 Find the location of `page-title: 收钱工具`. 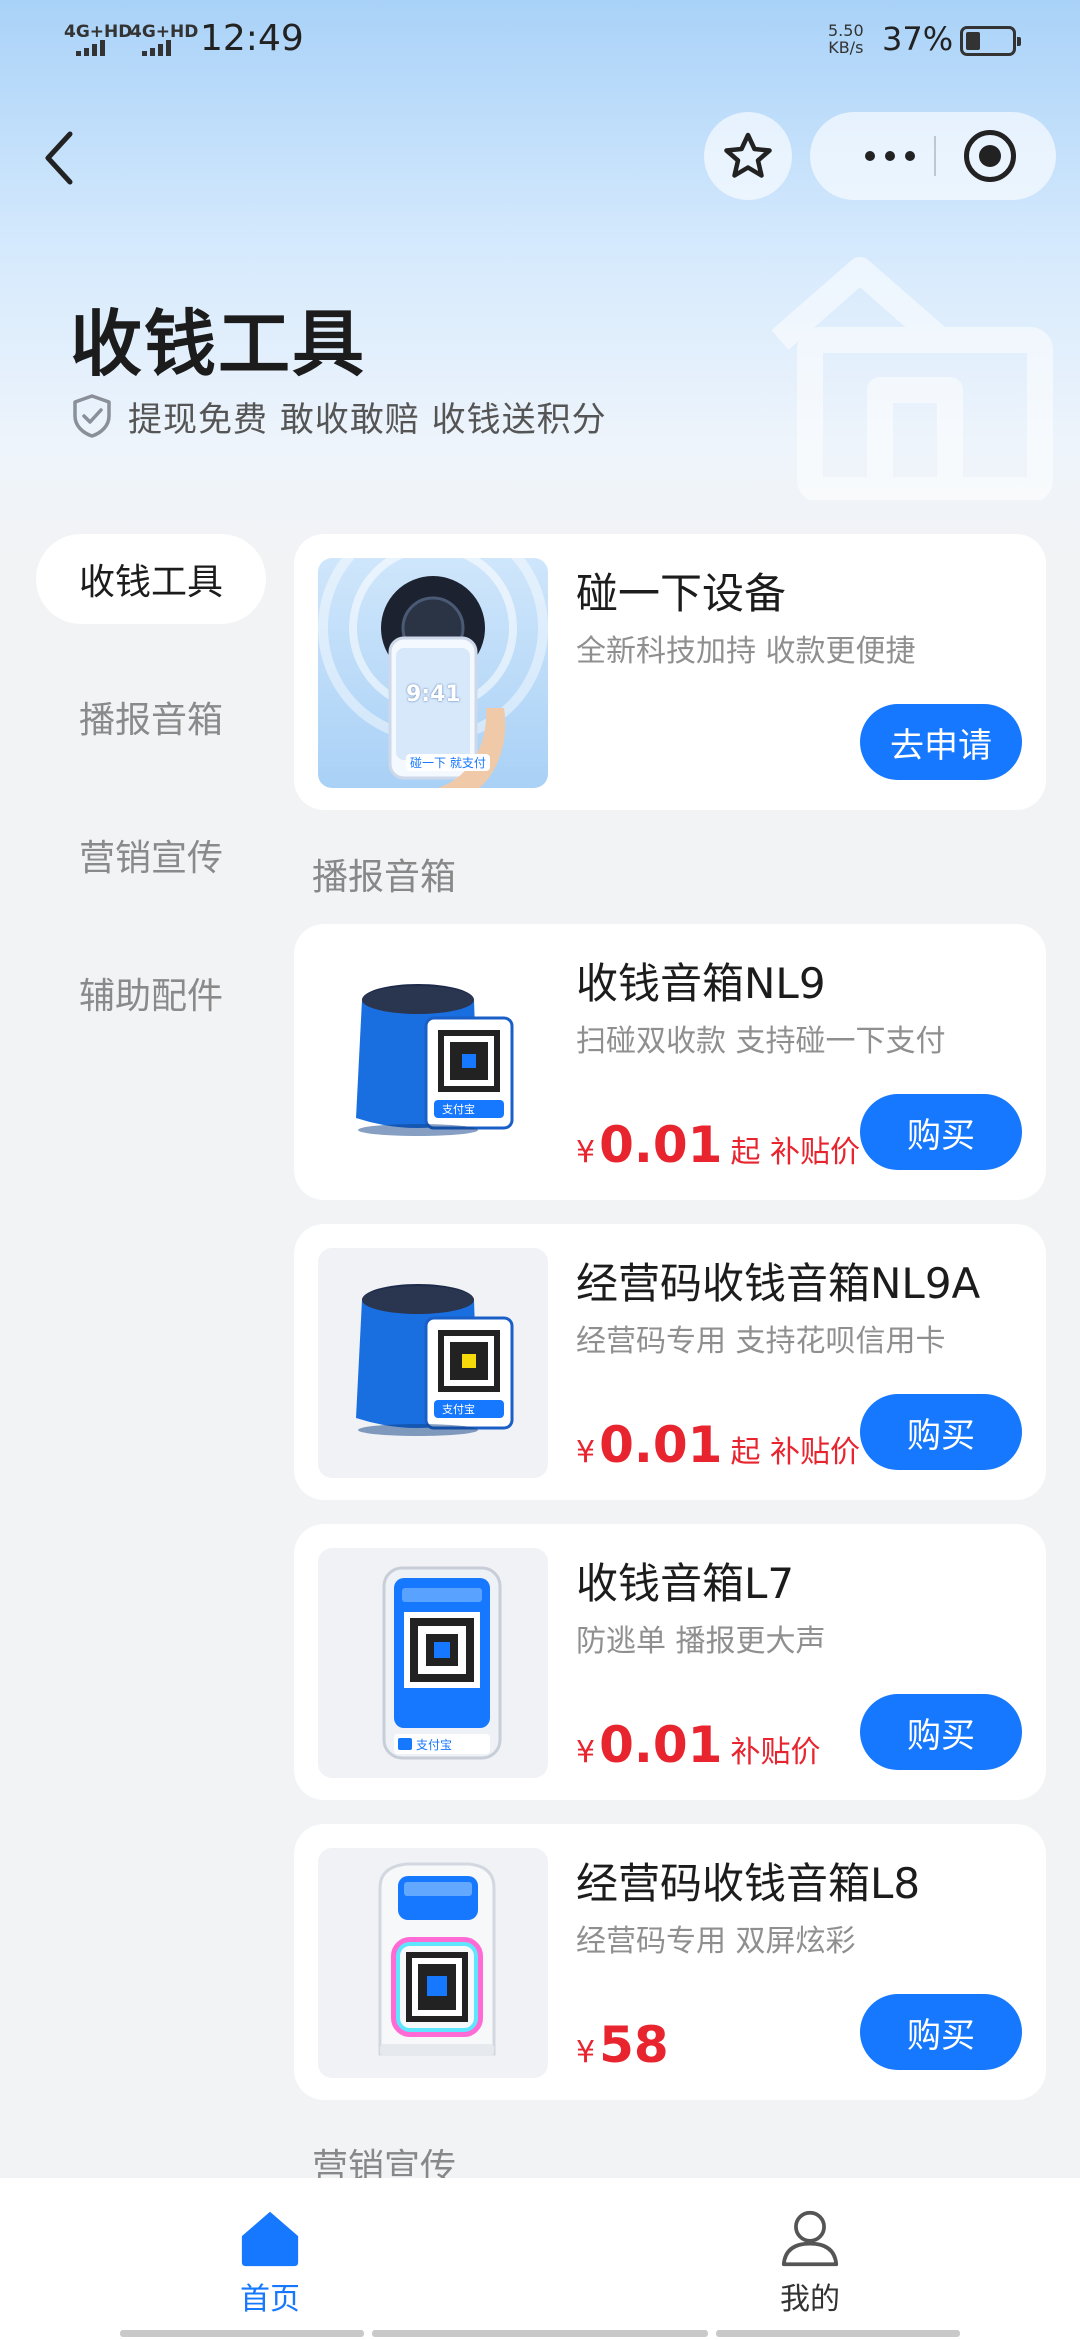

page-title: 收钱工具 is located at coordinates (218, 344).